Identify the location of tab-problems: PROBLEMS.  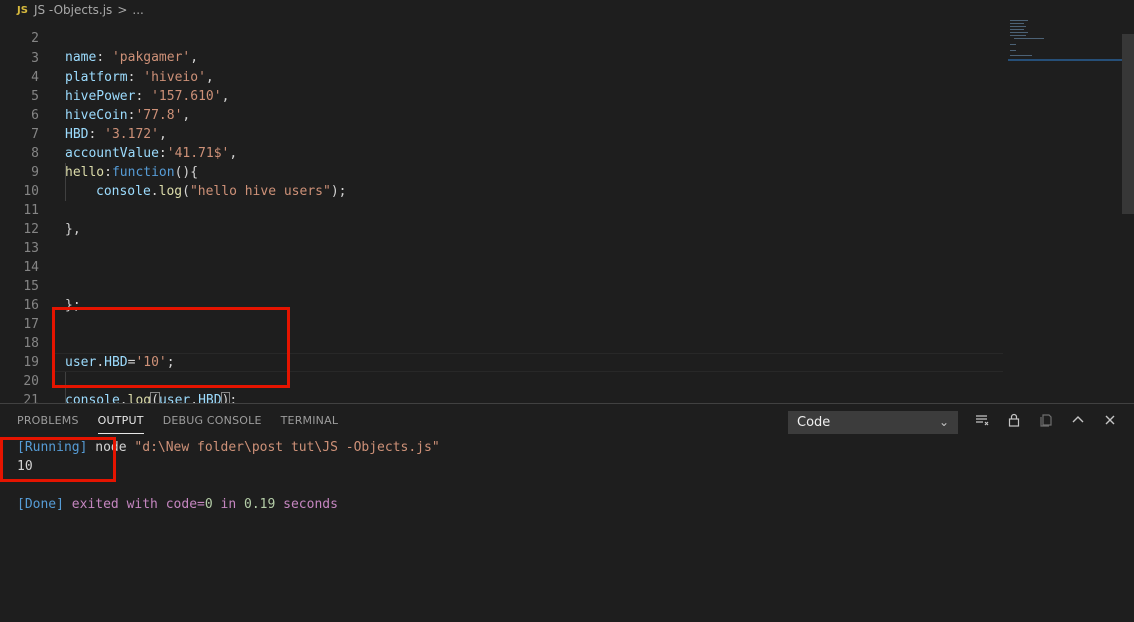
(48, 424).